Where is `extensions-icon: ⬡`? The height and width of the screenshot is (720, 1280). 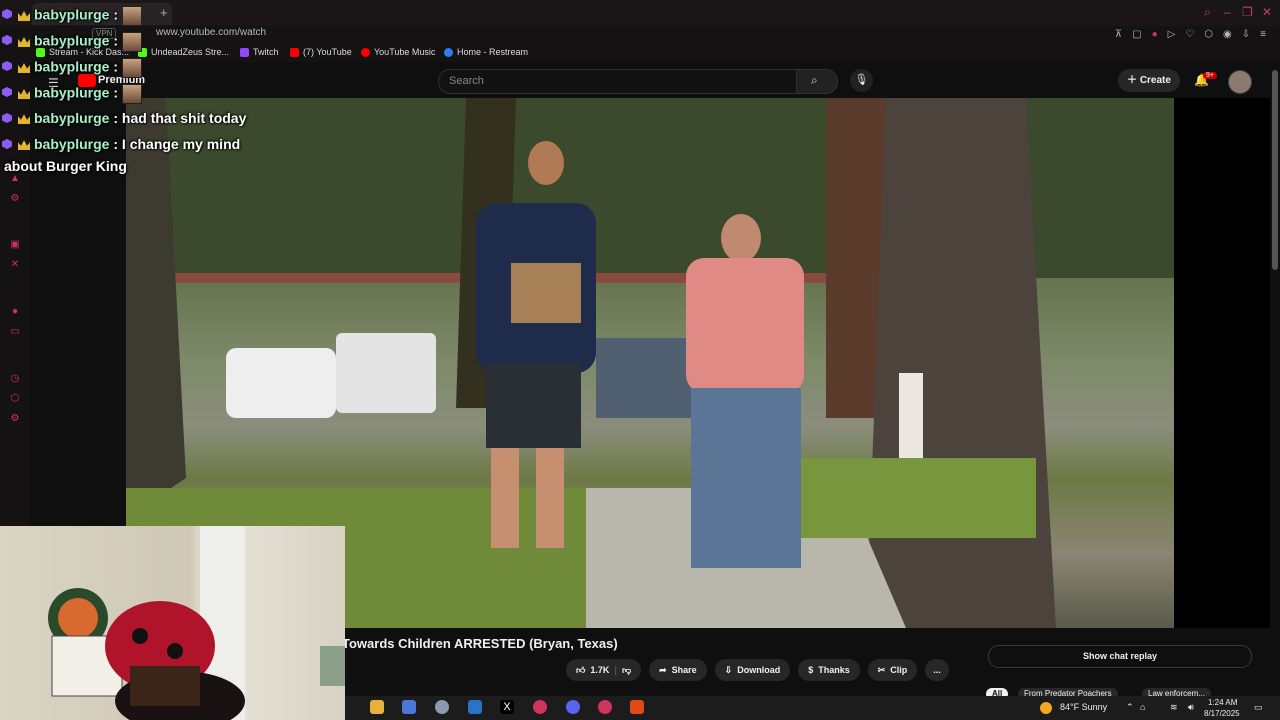
extensions-icon: ⬡ is located at coordinates (1208, 34).